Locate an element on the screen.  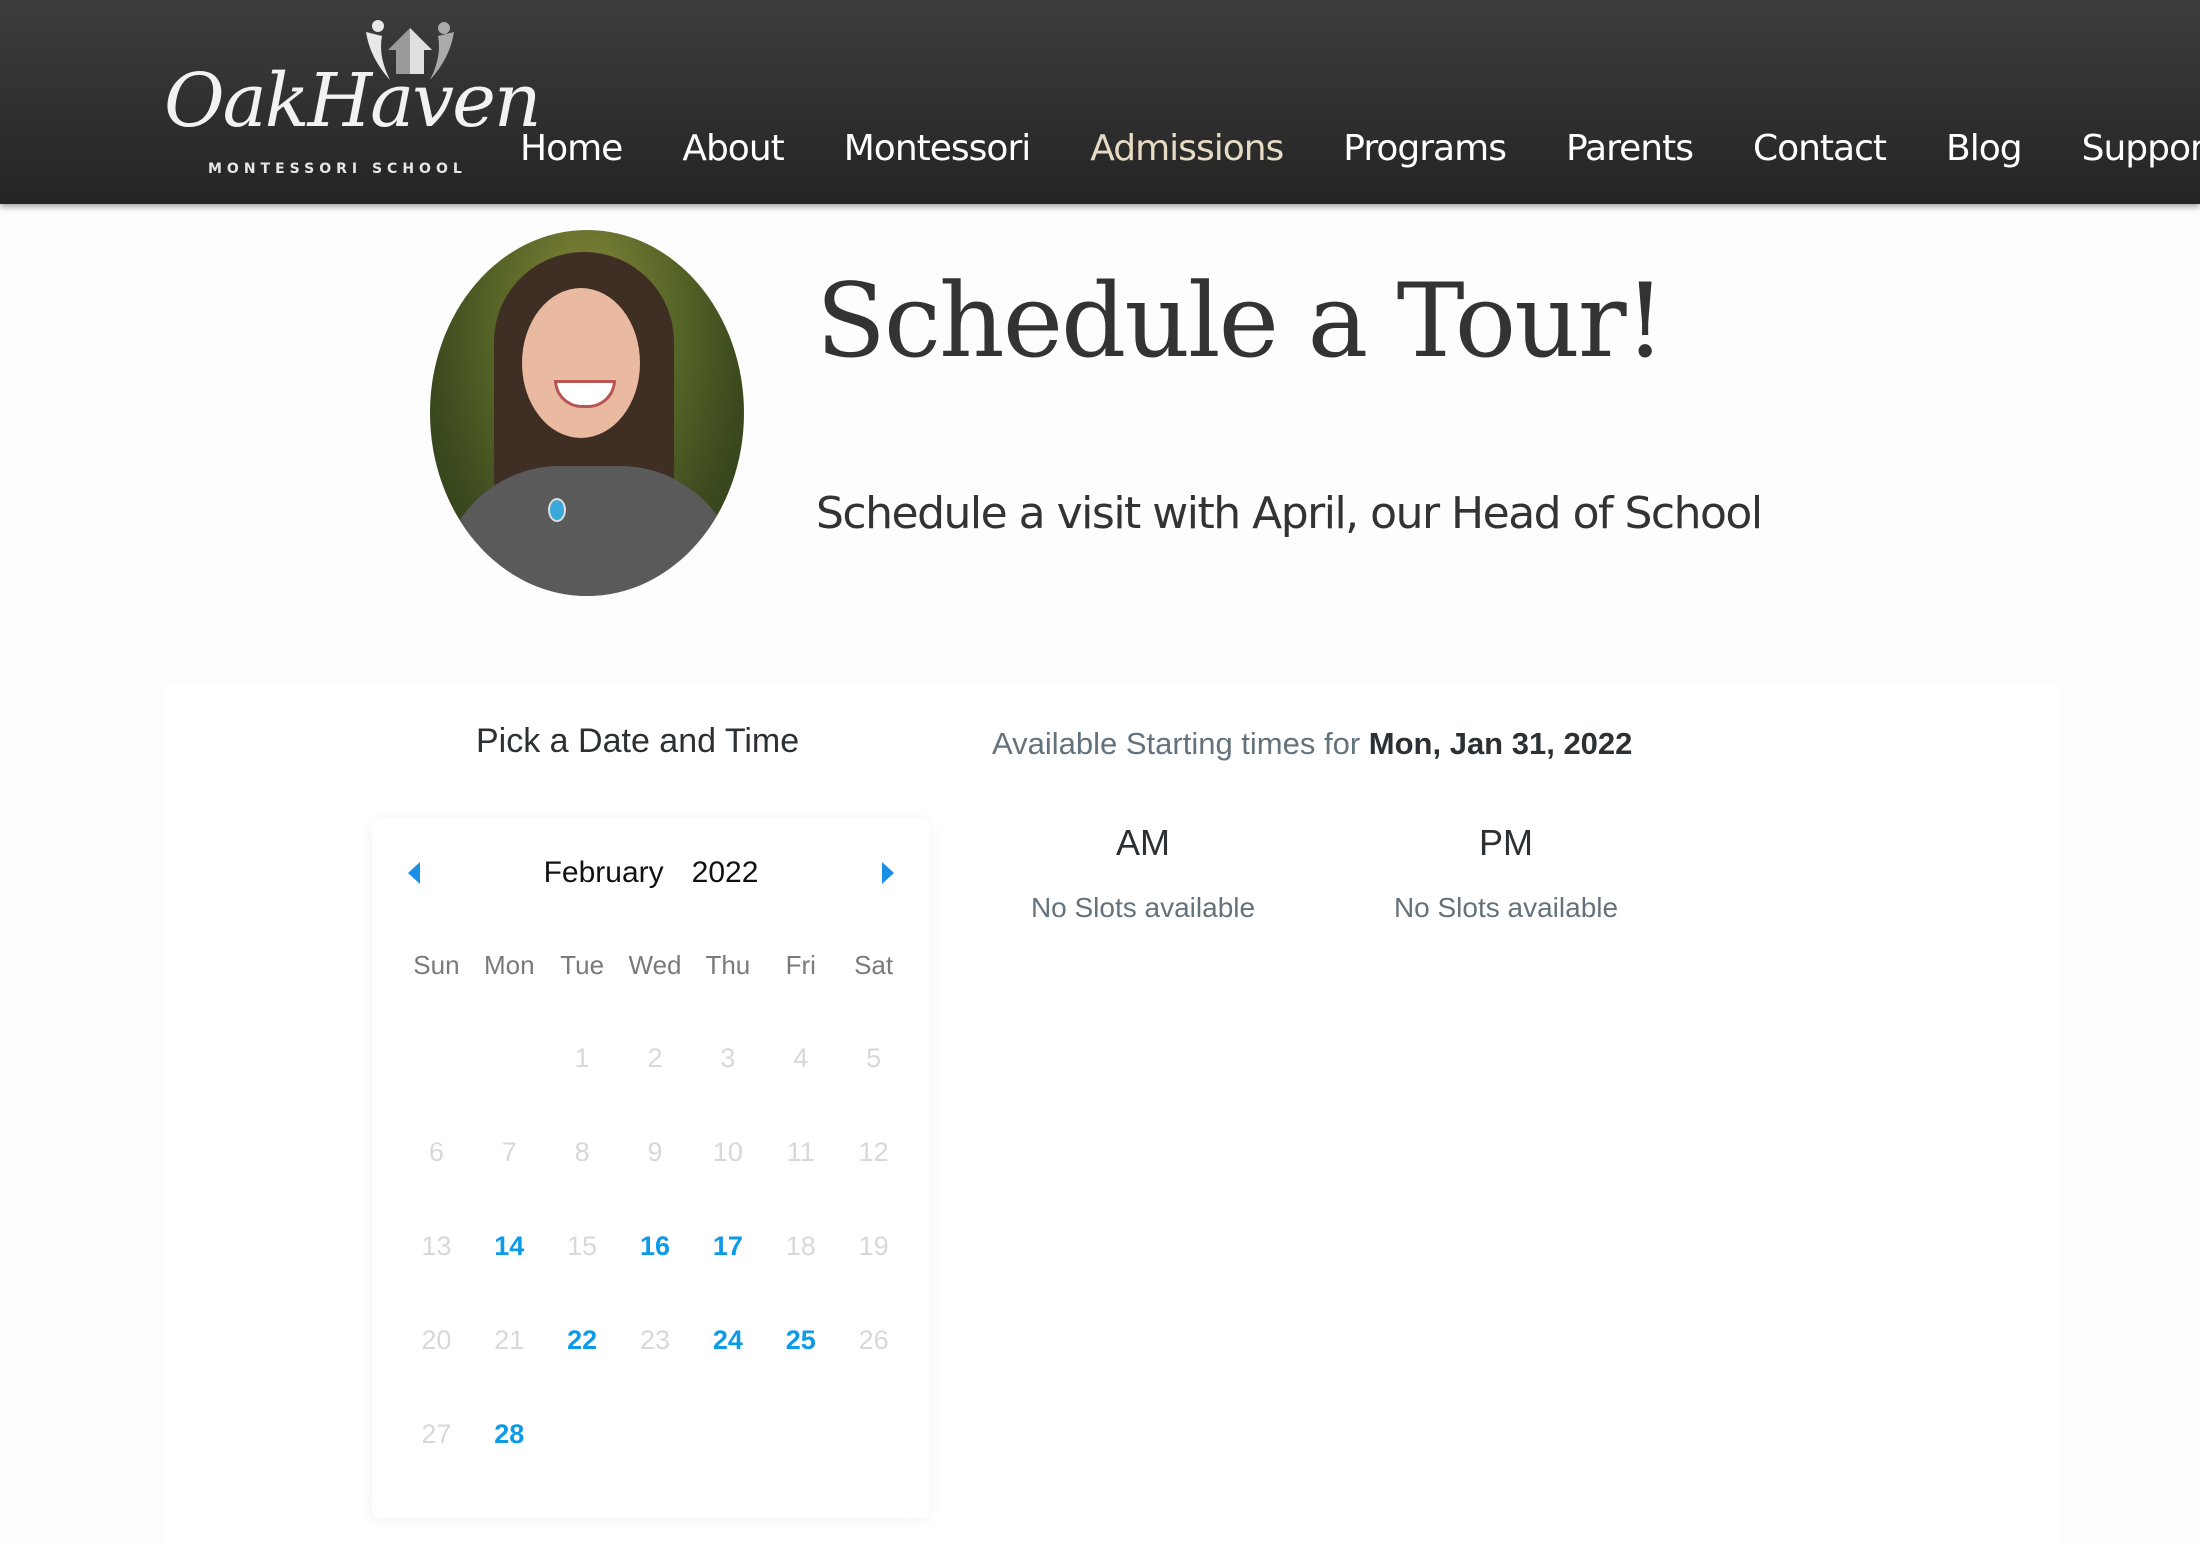
photo-body is located at coordinates (590, 531).